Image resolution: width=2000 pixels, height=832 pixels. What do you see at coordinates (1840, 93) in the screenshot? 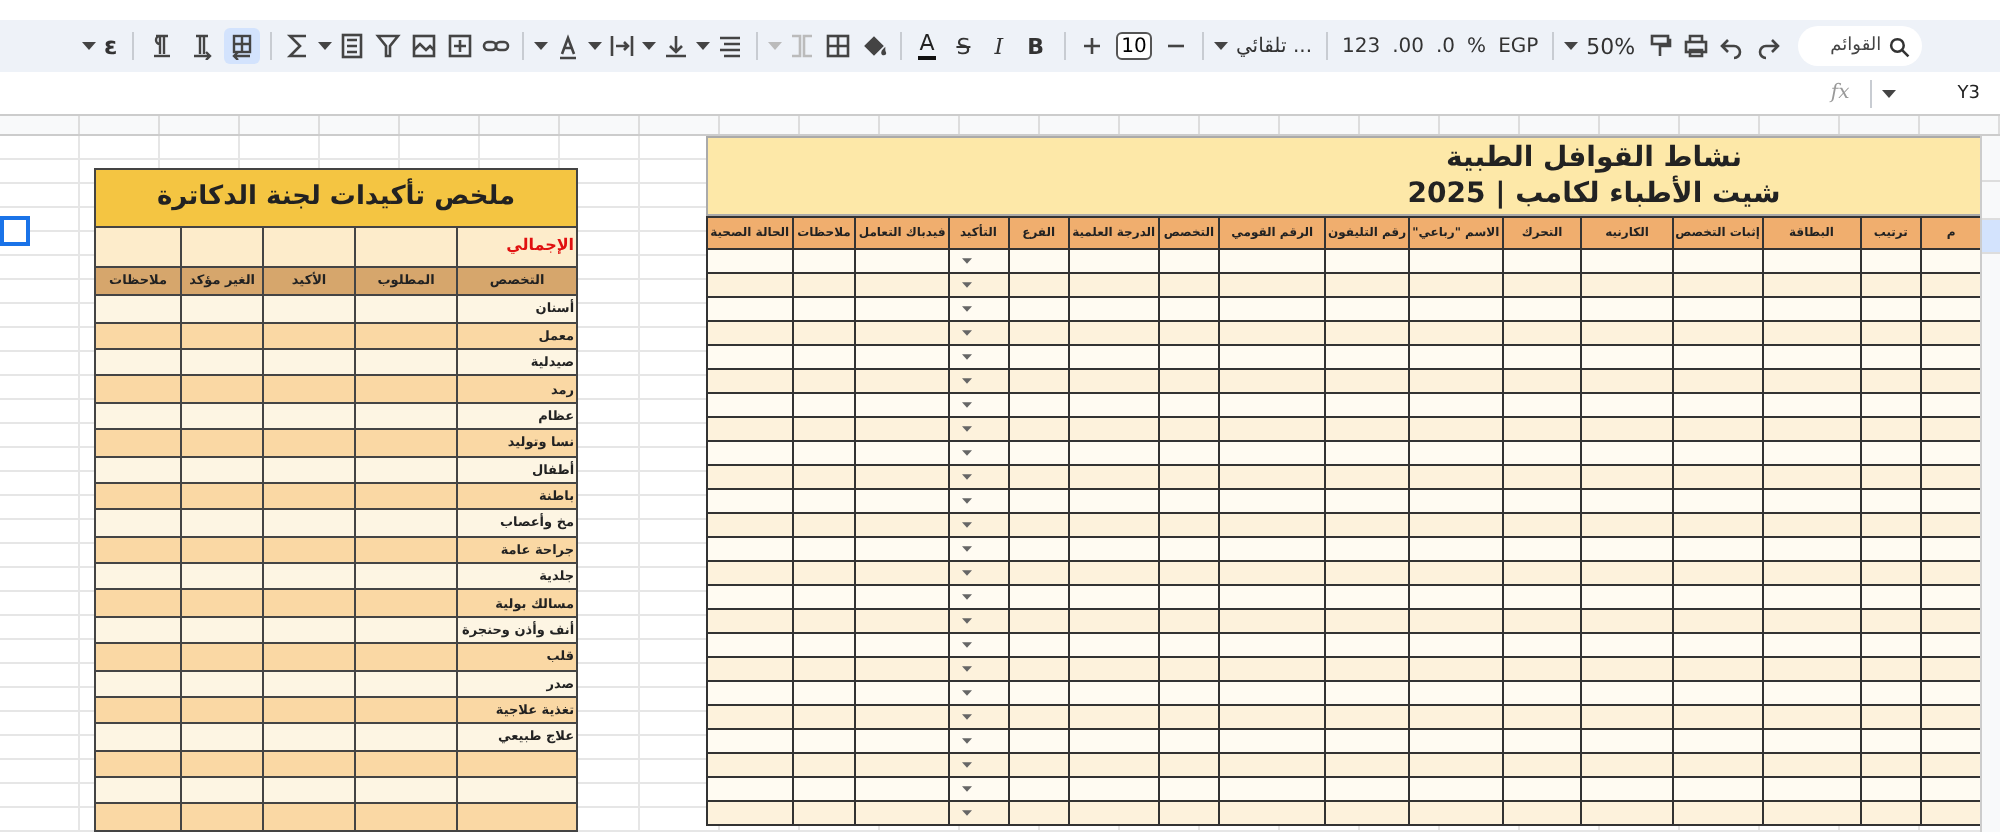
I see `formula-icon: fx` at bounding box center [1840, 93].